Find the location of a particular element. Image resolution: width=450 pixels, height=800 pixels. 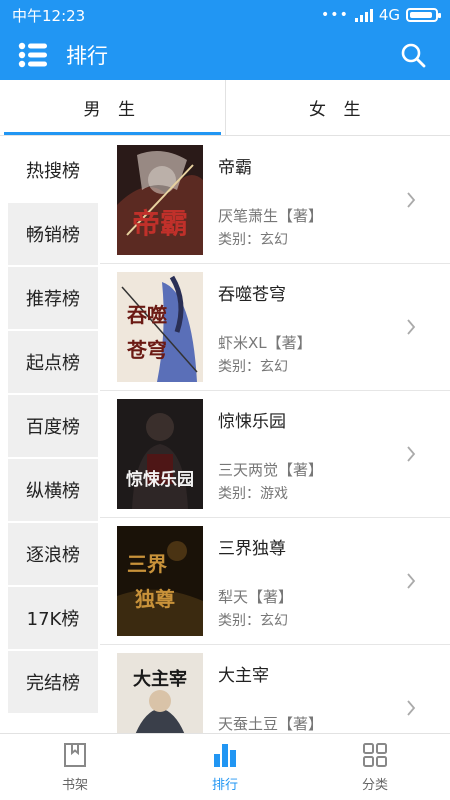

status-bar: 中午12:23 ••• 4G is located at coordinates (225, 15).